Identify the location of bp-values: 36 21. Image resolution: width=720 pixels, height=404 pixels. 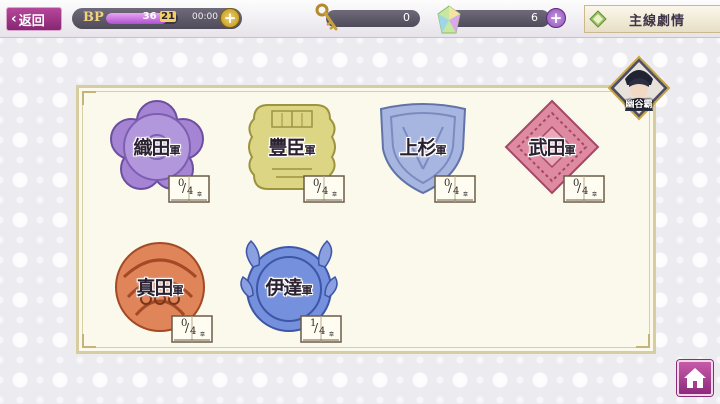
(142, 16).